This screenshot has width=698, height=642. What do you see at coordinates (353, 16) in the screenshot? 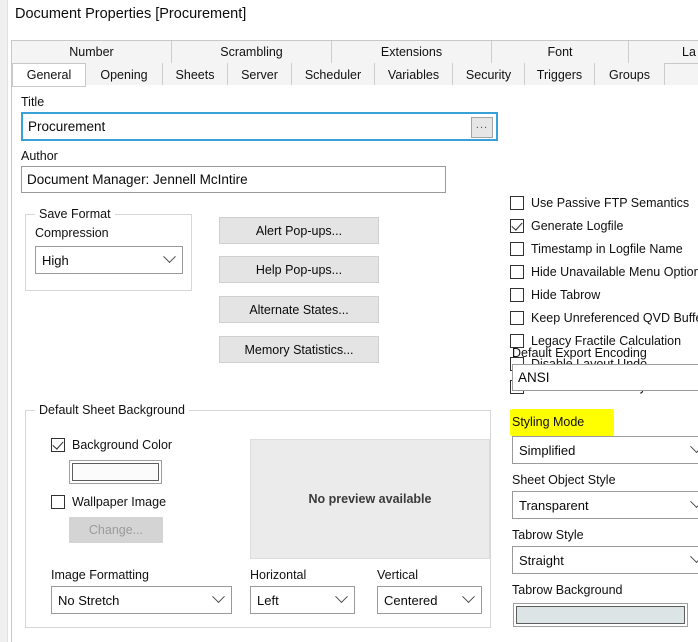
I see `window-titlebar: Document Properties [Procurement]` at bounding box center [353, 16].